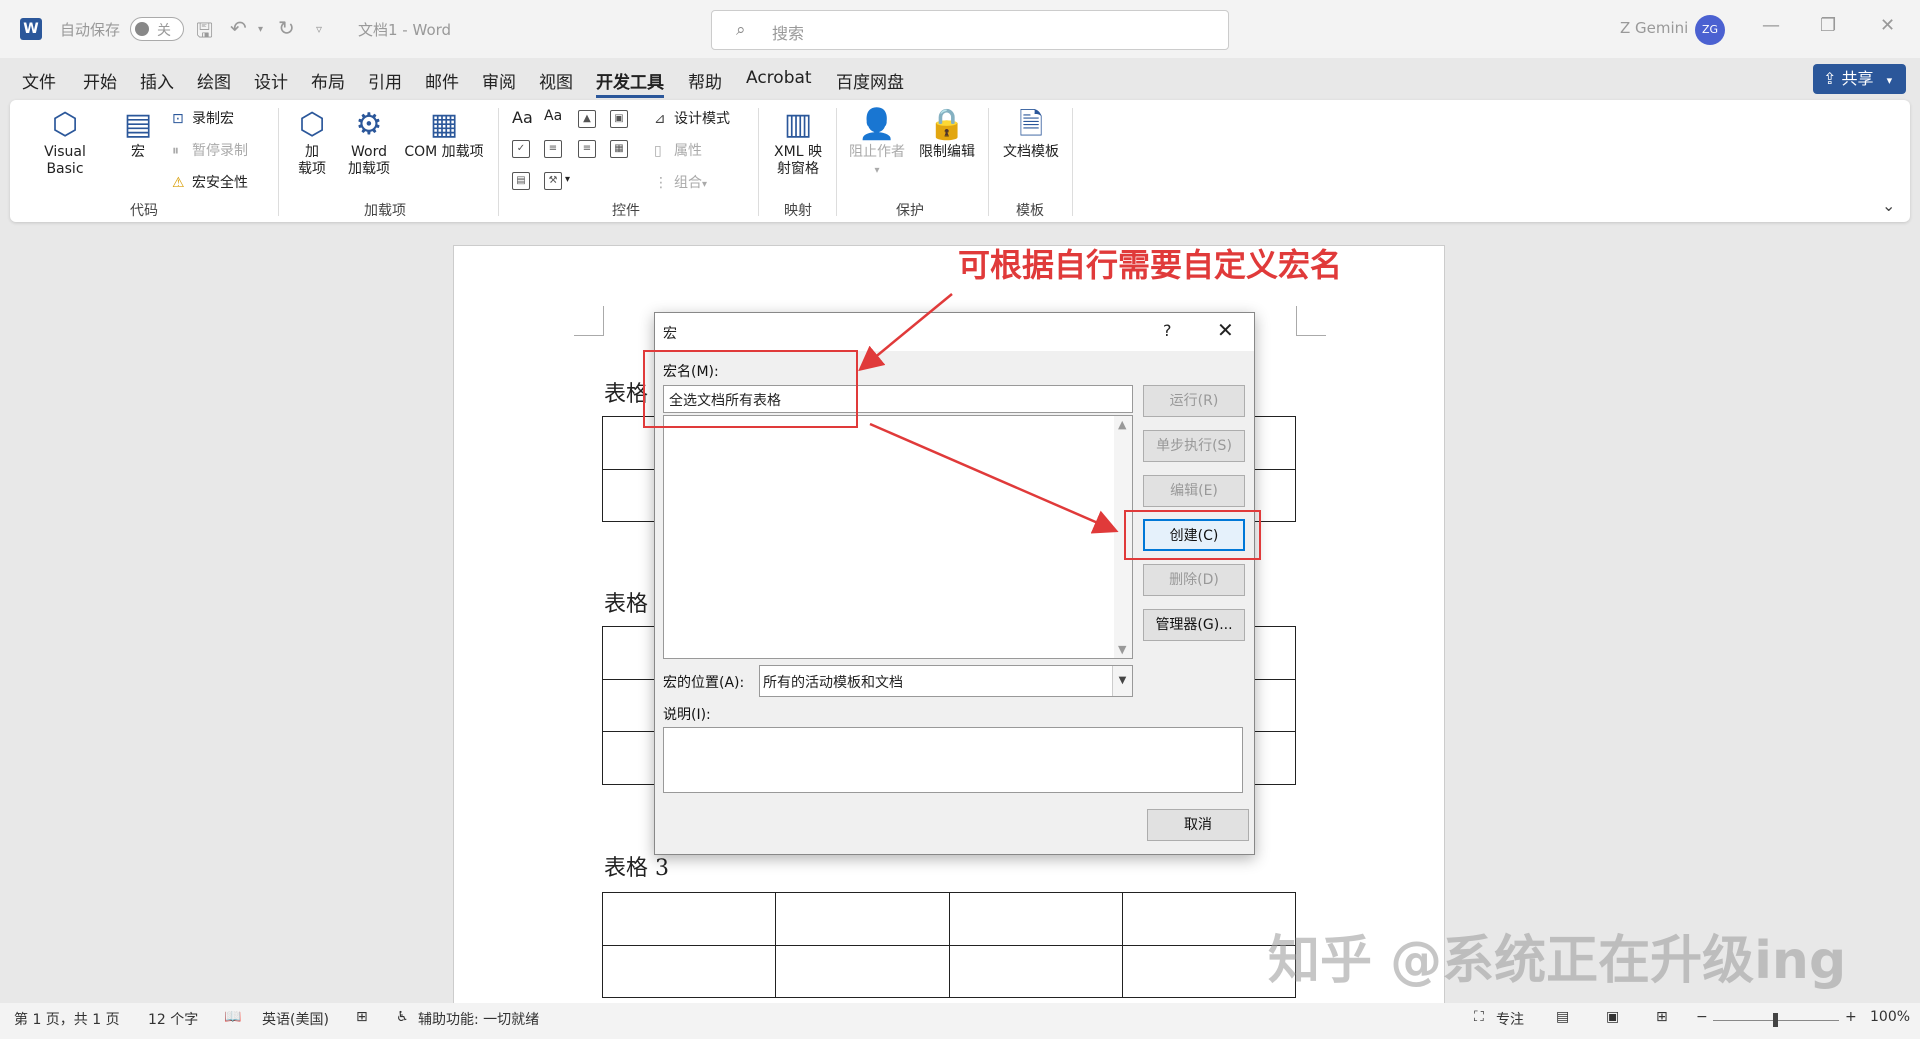 The width and height of the screenshot is (1920, 1039). Describe the element at coordinates (328, 80) in the screenshot. I see `tab-layout: 布局` at that location.